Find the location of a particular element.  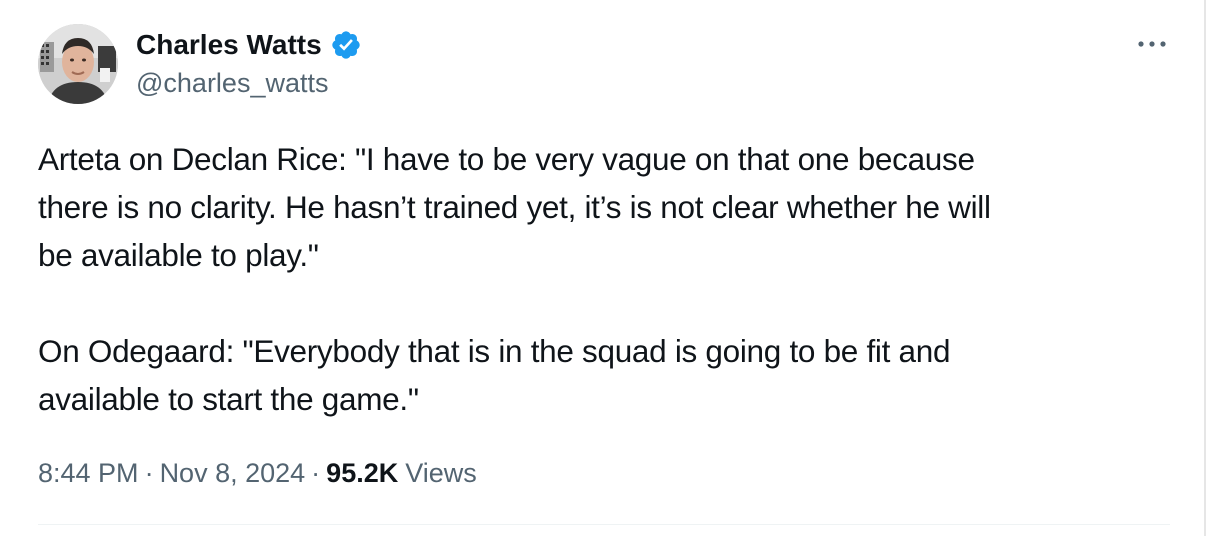

tweet-time: 8:44 PM is located at coordinates (88, 473).